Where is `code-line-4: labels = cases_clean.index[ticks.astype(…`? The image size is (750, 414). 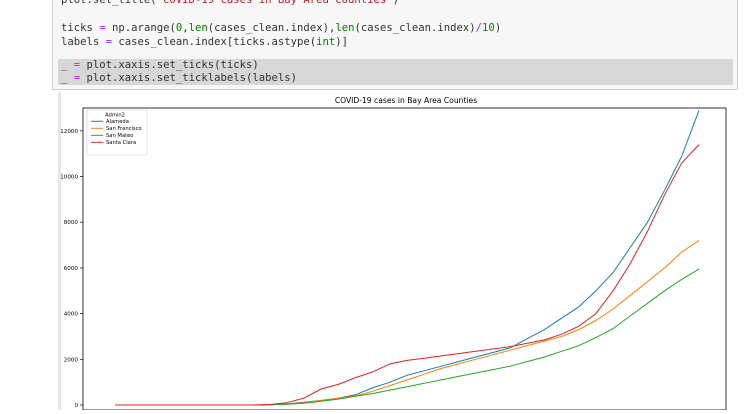 code-line-4: labels = cases_clean.index[ticks.astype(… is located at coordinates (204, 42).